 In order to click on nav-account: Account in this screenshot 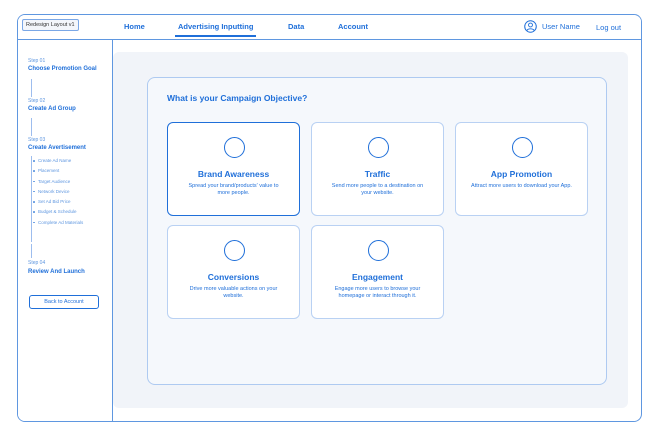, I will do `click(353, 26)`.